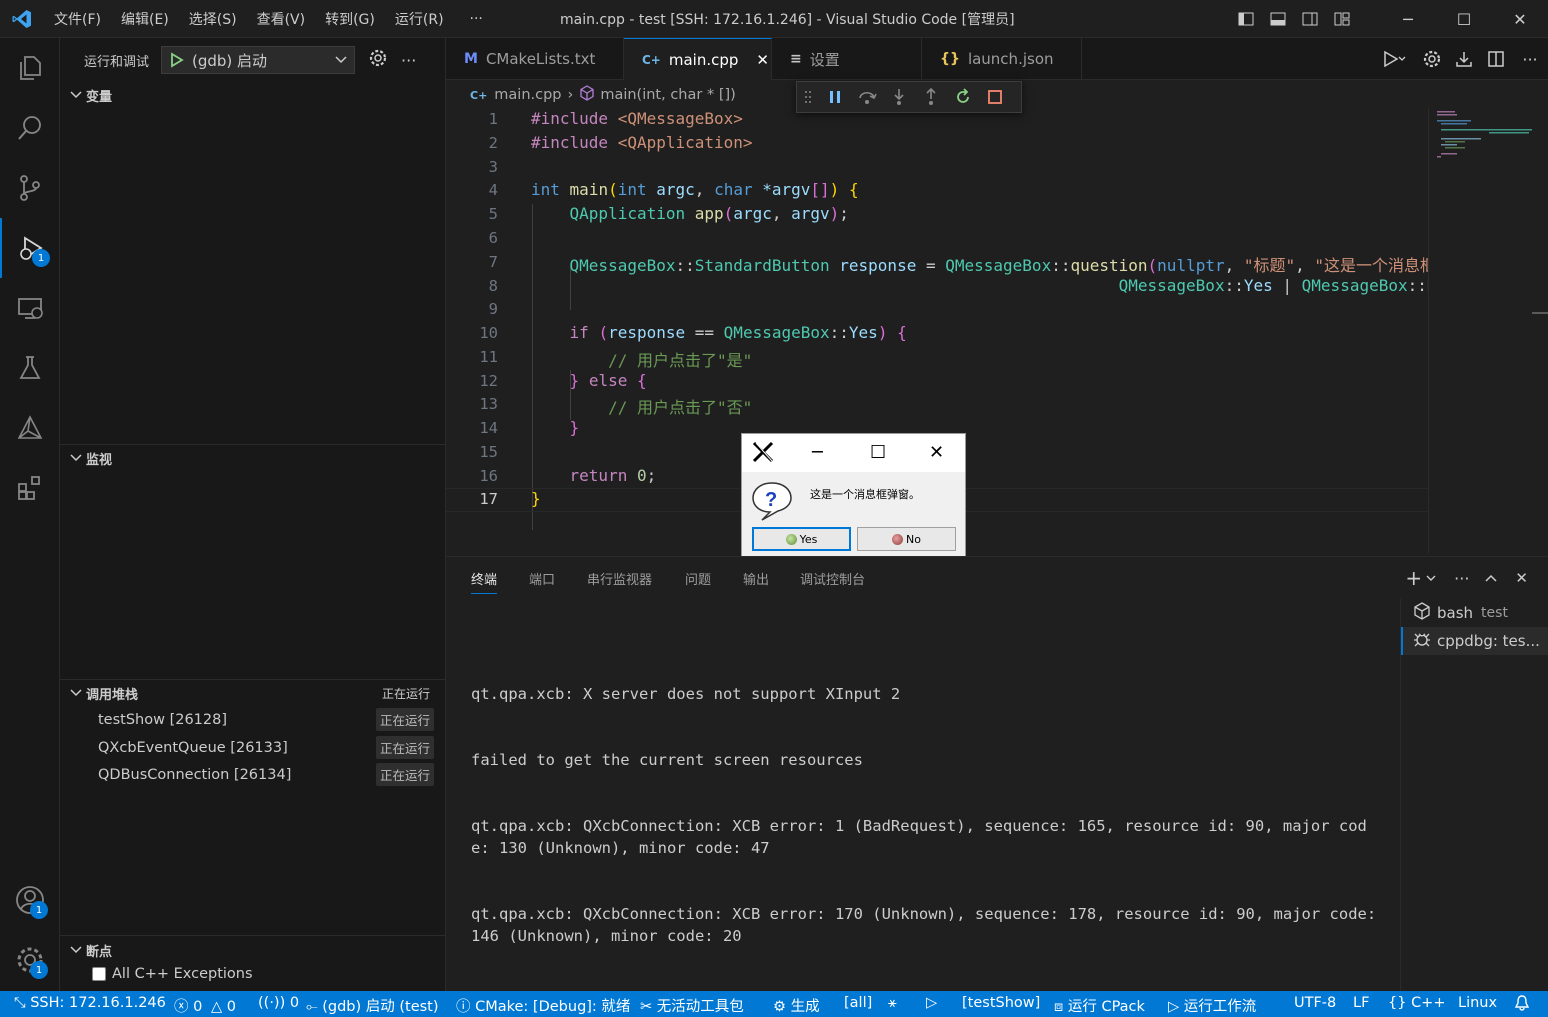 This screenshot has width=1548, height=1017. What do you see at coordinates (205, 1005) in the screenshot?
I see `problems-indicator: ⓧ 0 △ 0` at bounding box center [205, 1005].